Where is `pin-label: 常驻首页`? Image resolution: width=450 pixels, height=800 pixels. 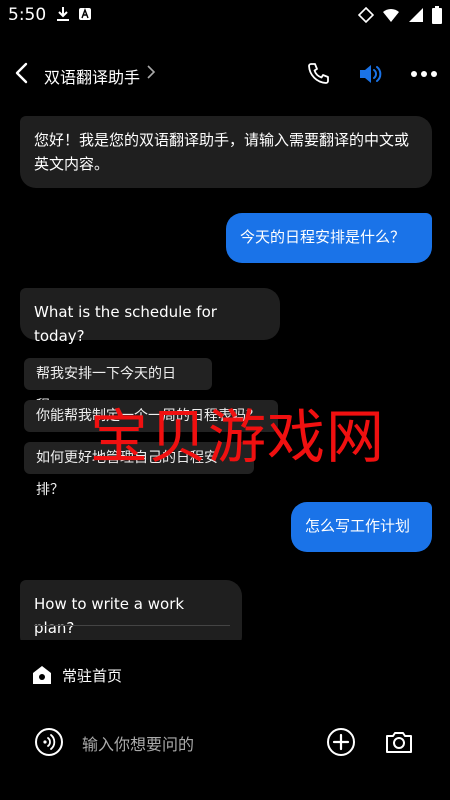 pin-label: 常驻首页 is located at coordinates (92, 675).